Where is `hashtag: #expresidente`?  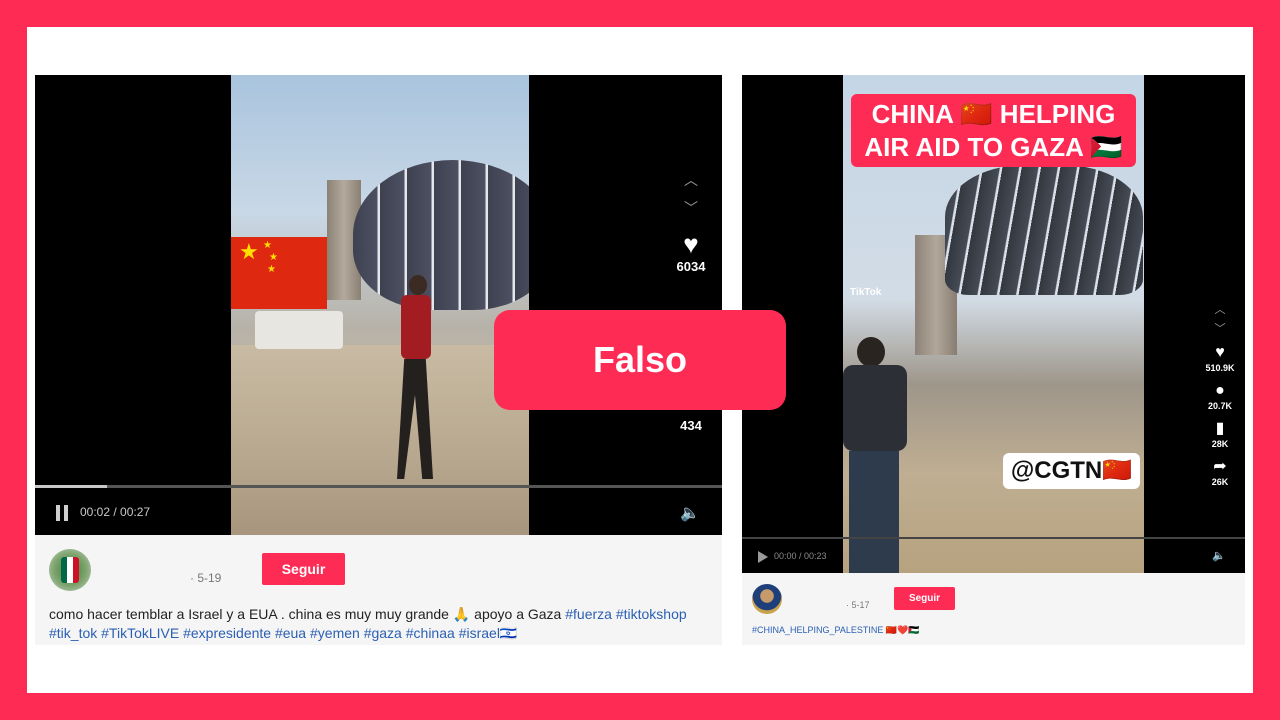 hashtag: #expresidente is located at coordinates (227, 633).